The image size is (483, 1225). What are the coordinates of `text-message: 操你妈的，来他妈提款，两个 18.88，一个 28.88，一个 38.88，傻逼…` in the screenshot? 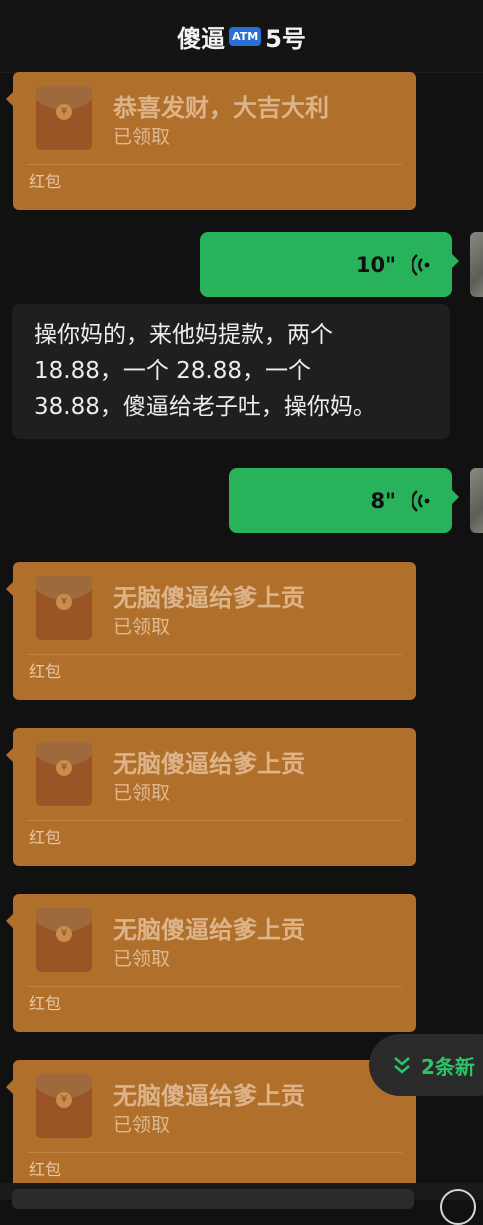 It's located at (231, 371).